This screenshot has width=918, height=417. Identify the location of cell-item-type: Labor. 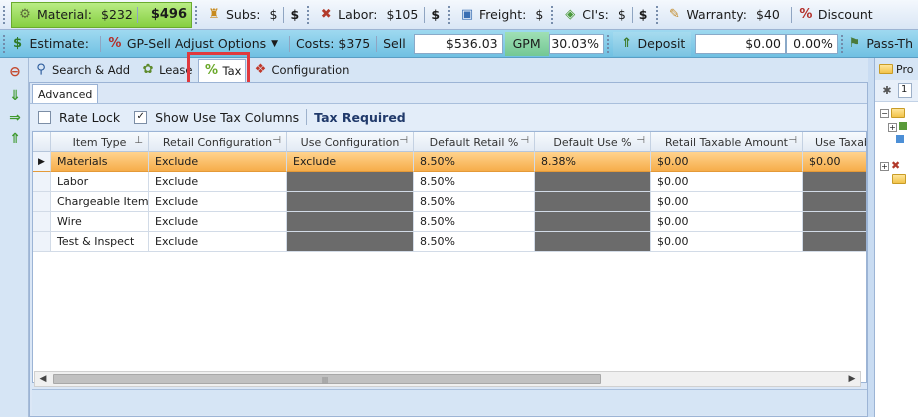
(100, 182).